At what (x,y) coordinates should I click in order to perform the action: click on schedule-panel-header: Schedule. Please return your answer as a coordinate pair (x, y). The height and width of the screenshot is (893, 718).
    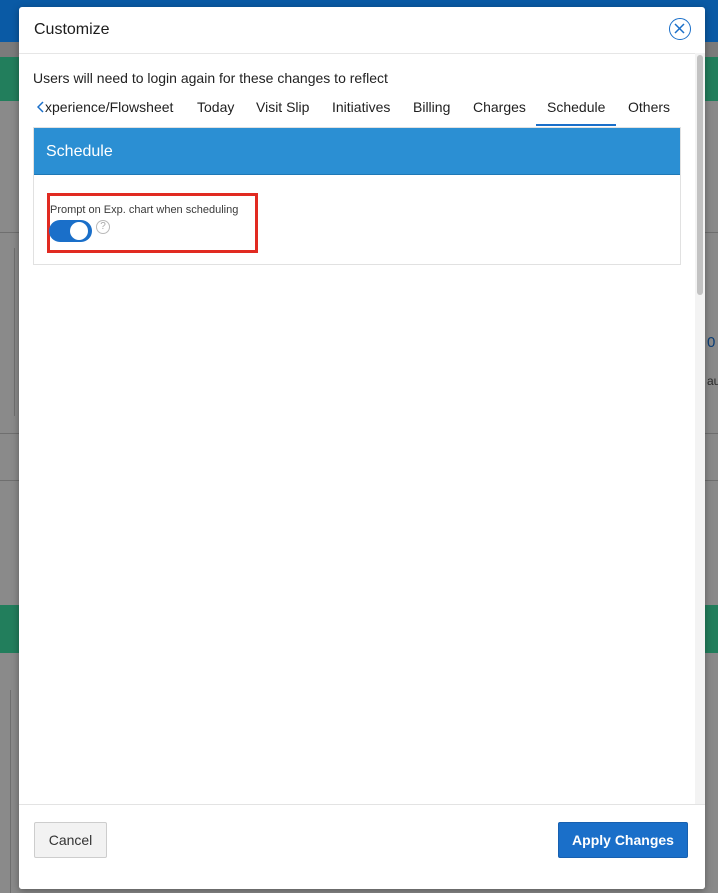
    Looking at the image, I should click on (357, 151).